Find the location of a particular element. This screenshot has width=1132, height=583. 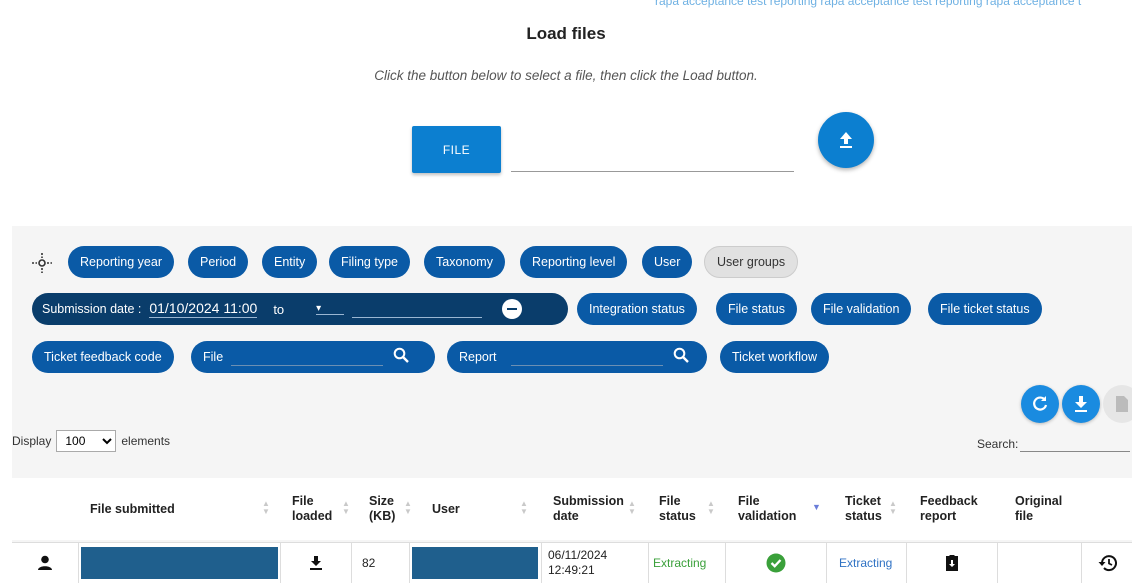

elements-label: elements is located at coordinates (146, 441).